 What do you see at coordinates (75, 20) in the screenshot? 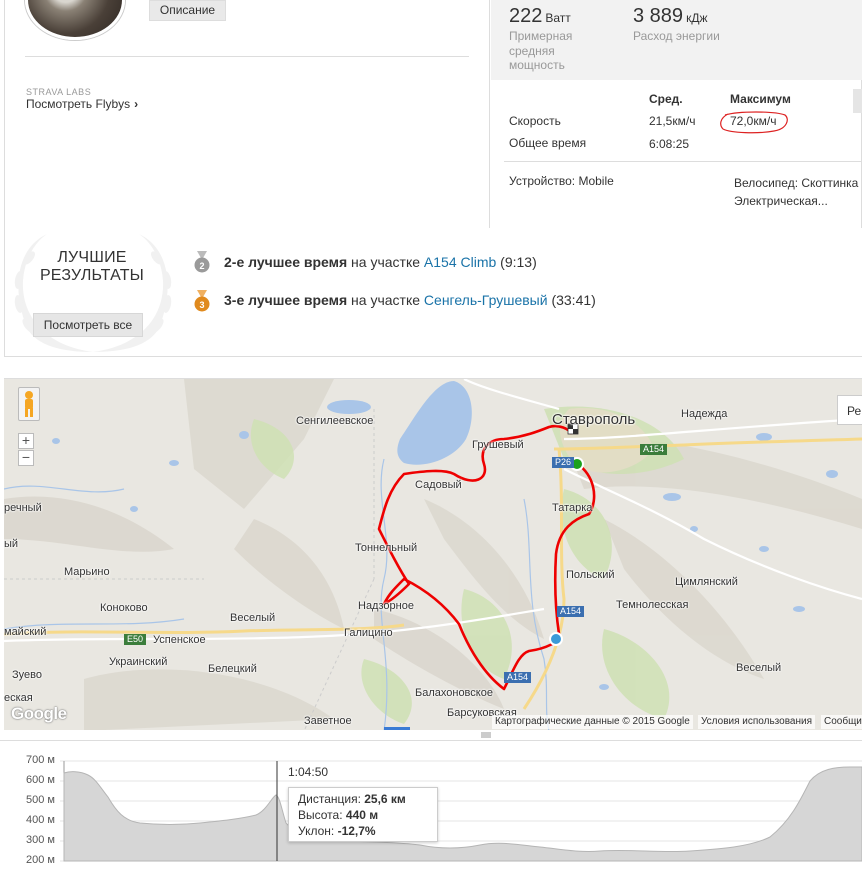
I see `athlete-avatar` at bounding box center [75, 20].